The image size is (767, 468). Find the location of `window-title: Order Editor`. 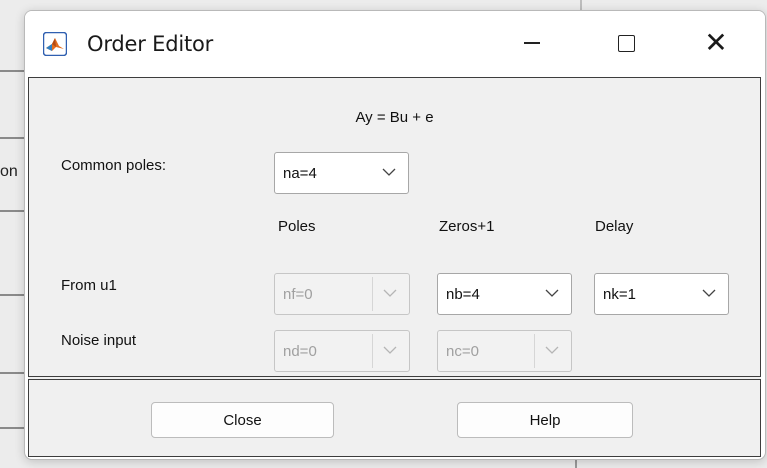

window-title: Order Editor is located at coordinates (150, 44).